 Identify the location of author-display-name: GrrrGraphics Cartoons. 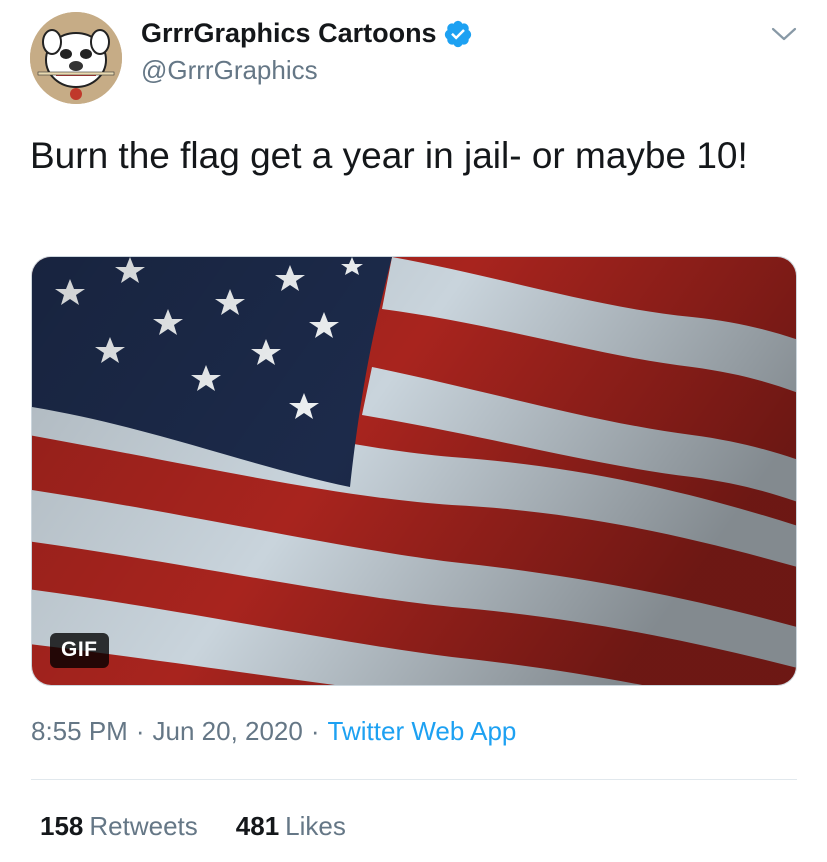
(307, 33).